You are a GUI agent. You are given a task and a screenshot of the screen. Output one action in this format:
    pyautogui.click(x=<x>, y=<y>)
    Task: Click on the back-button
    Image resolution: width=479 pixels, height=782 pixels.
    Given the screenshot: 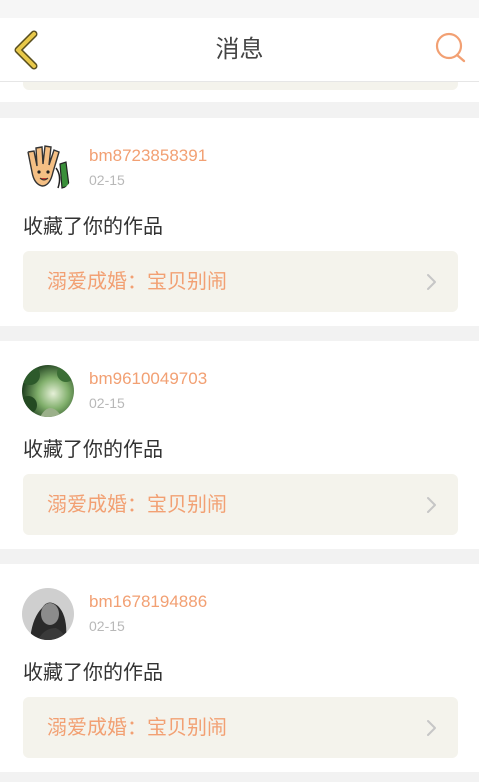 What is the action you would take?
    pyautogui.click(x=30, y=50)
    